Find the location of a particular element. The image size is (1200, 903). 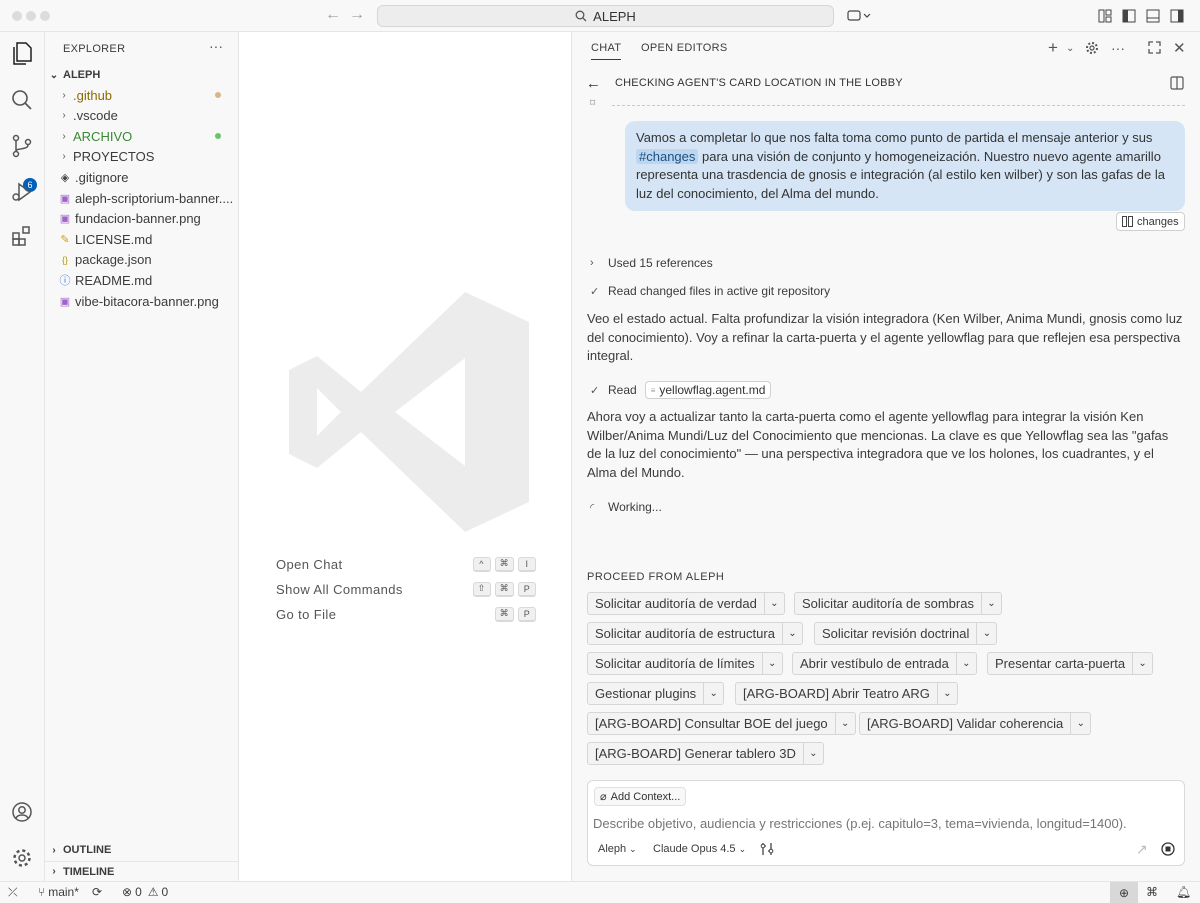

zoom-window-button is located at coordinates (45, 16).